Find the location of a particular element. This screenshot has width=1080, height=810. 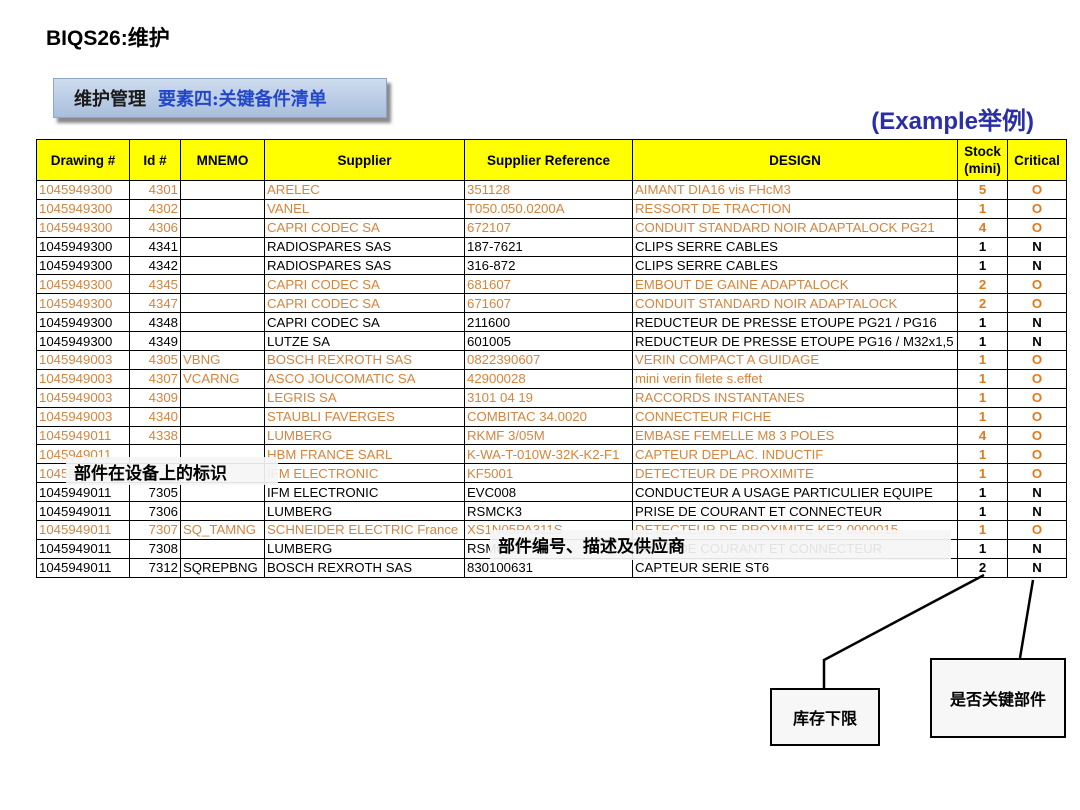

callout-critical-part: 是否关键部件 is located at coordinates (998, 698).